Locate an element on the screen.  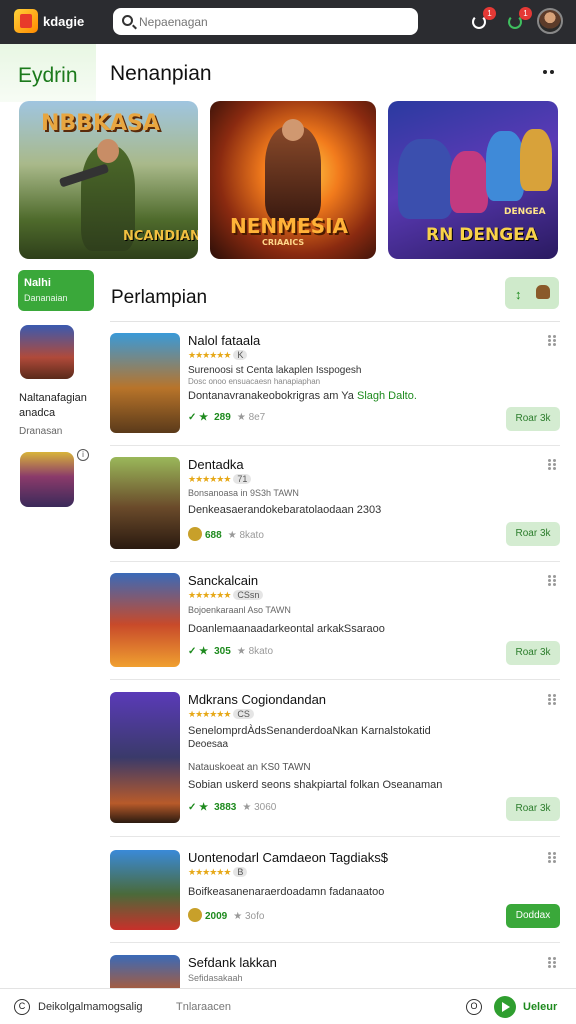
bottom-right-text: Ueleur is located at coordinates (540, 1007).